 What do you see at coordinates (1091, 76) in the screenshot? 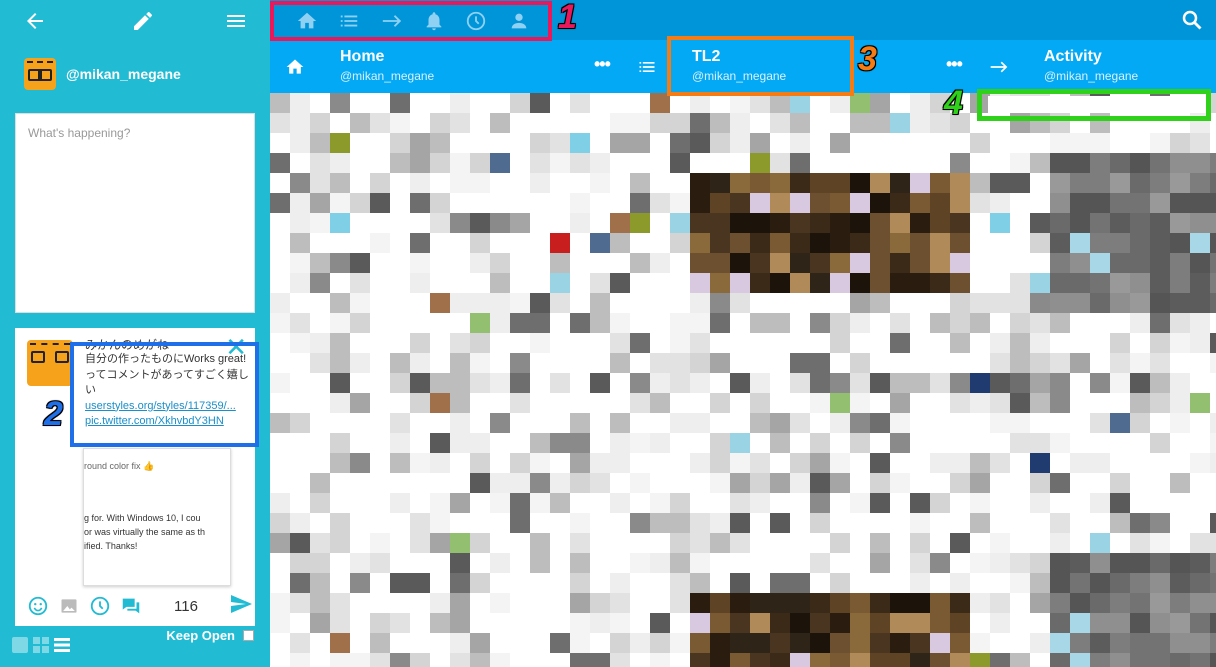
I see `column-user: @mikan_megane` at bounding box center [1091, 76].